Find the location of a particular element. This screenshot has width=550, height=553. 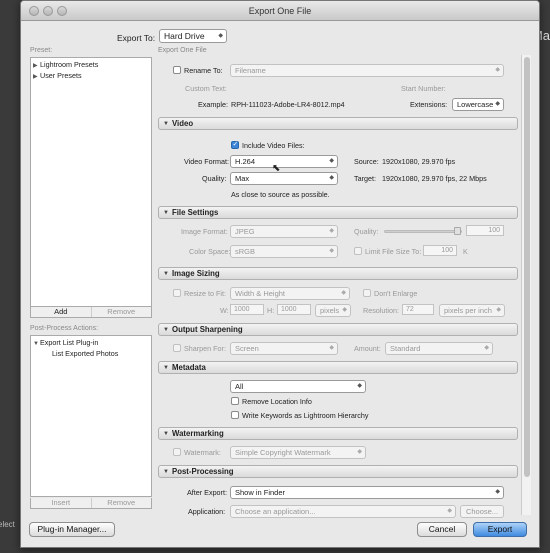

image-sizing-title: Image Sizing is located at coordinates (196, 273).